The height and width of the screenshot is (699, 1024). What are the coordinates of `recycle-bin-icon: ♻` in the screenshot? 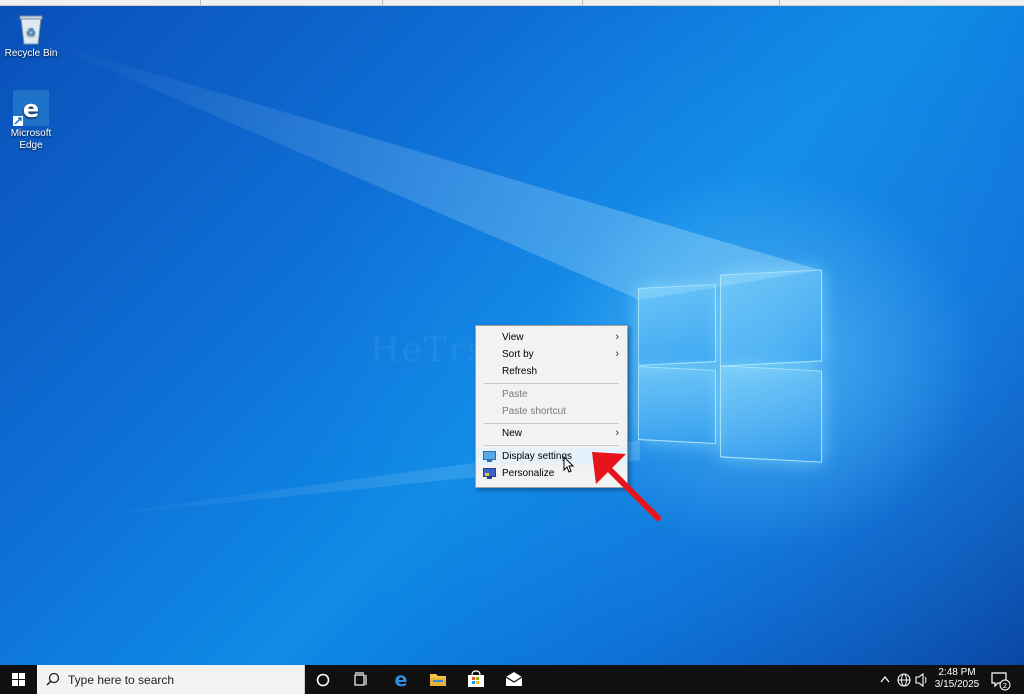 It's located at (31, 28).